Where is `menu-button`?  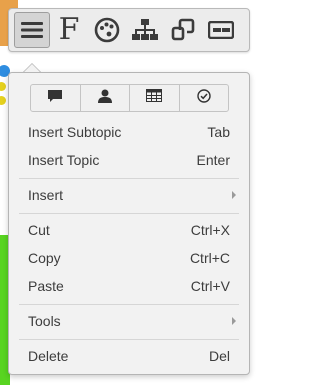 menu-button is located at coordinates (32, 30).